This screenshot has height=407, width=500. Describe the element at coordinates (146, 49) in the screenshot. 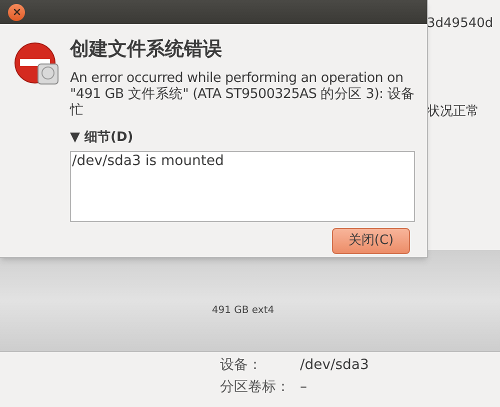

I see `dialog-heading: 创建文件系统错误` at that location.